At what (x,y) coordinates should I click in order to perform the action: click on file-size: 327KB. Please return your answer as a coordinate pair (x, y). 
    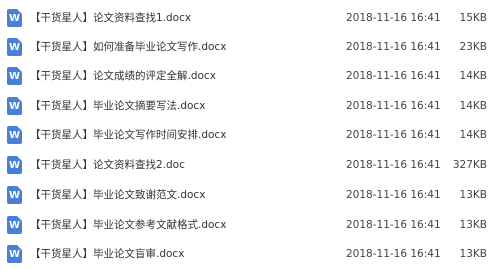
    Looking at the image, I should click on (469, 165).